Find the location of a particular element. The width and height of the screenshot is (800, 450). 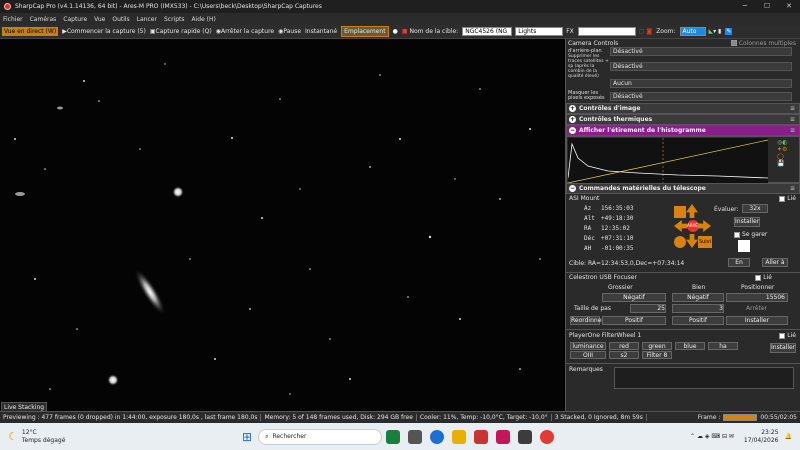

filter-button: OIII is located at coordinates (588, 355).